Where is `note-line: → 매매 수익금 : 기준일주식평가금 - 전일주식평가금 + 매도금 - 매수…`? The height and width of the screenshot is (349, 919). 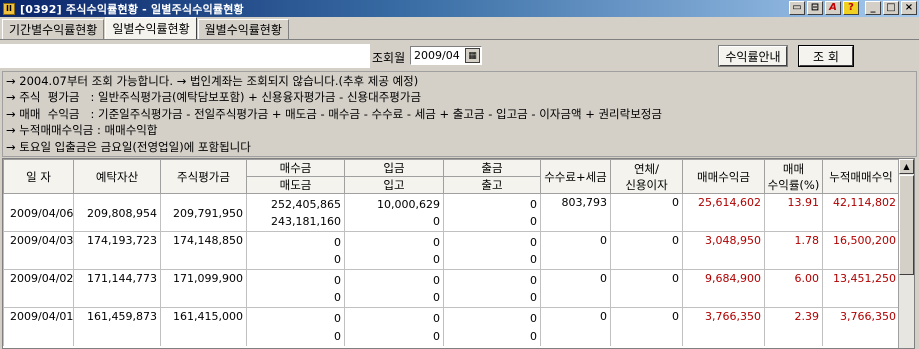
note-line: → 매매 수익금 : 기준일주식평가금 - 전일주식평가금 + 매도금 - 매수… is located at coordinates (334, 113).